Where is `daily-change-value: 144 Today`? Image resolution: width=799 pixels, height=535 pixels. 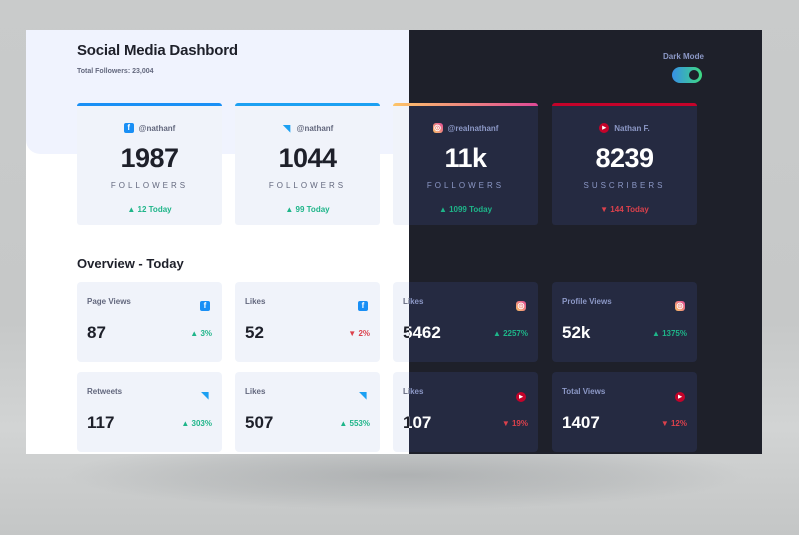
daily-change-value: 144 Today is located at coordinates (629, 209).